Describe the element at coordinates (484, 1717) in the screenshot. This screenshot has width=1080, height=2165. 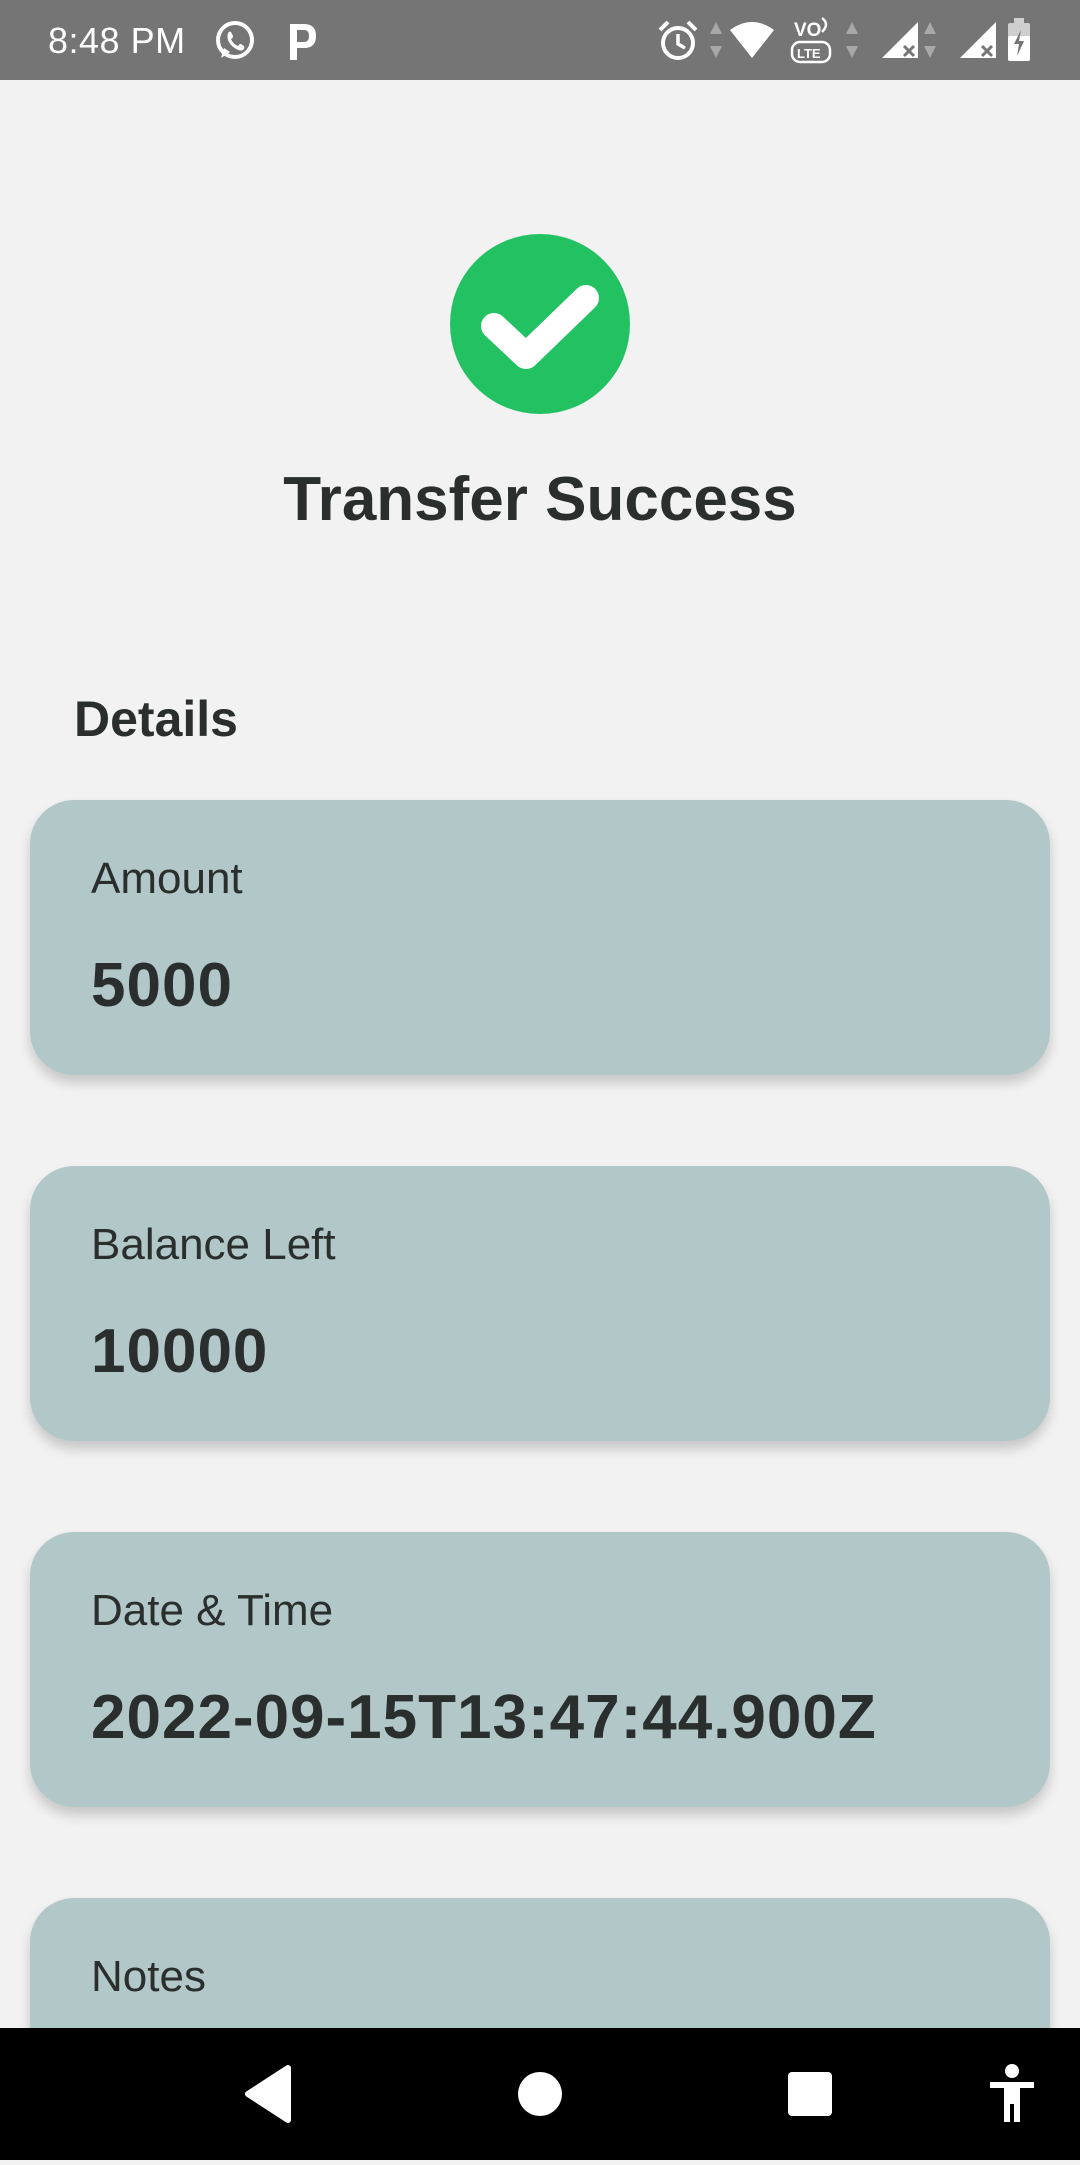
I see `card-value: 2022-09-15T13:47:44.900Z` at that location.